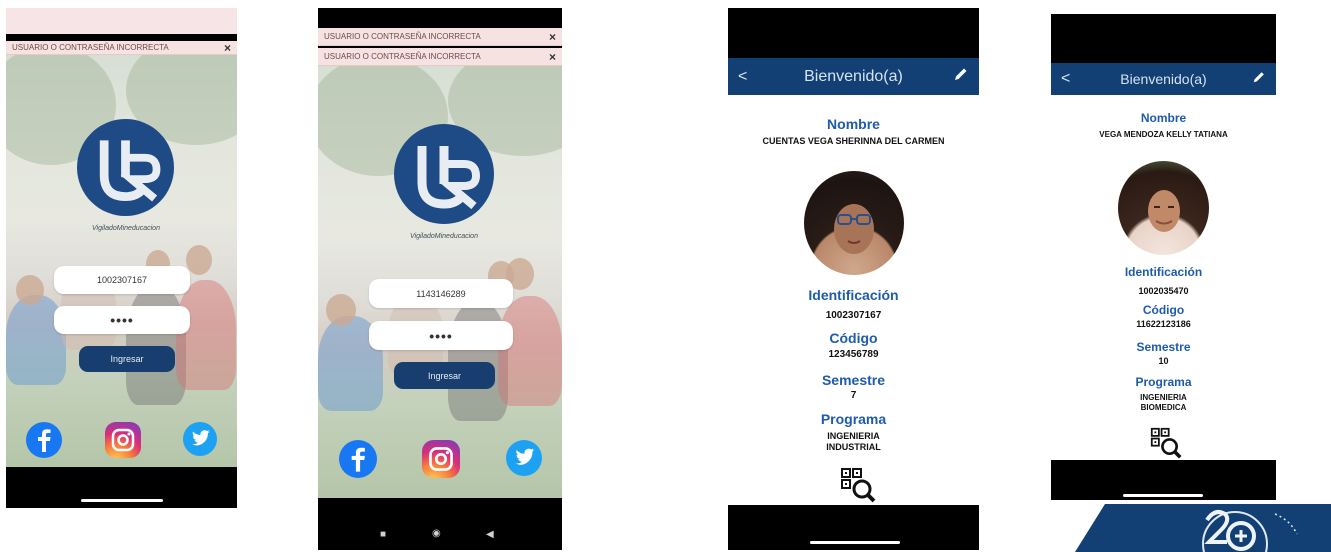  I want to click on error-toast: USUARIO O CONTRASEÑA INCORRECTA ×, so click(121, 48).